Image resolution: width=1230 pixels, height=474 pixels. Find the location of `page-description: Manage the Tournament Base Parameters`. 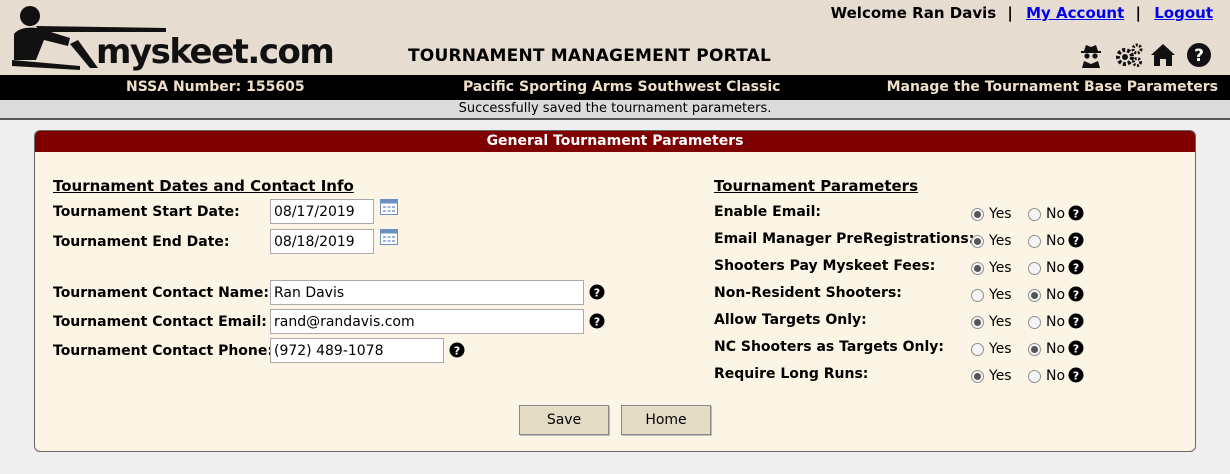

page-description: Manage the Tournament Base Parameters is located at coordinates (1052, 87).